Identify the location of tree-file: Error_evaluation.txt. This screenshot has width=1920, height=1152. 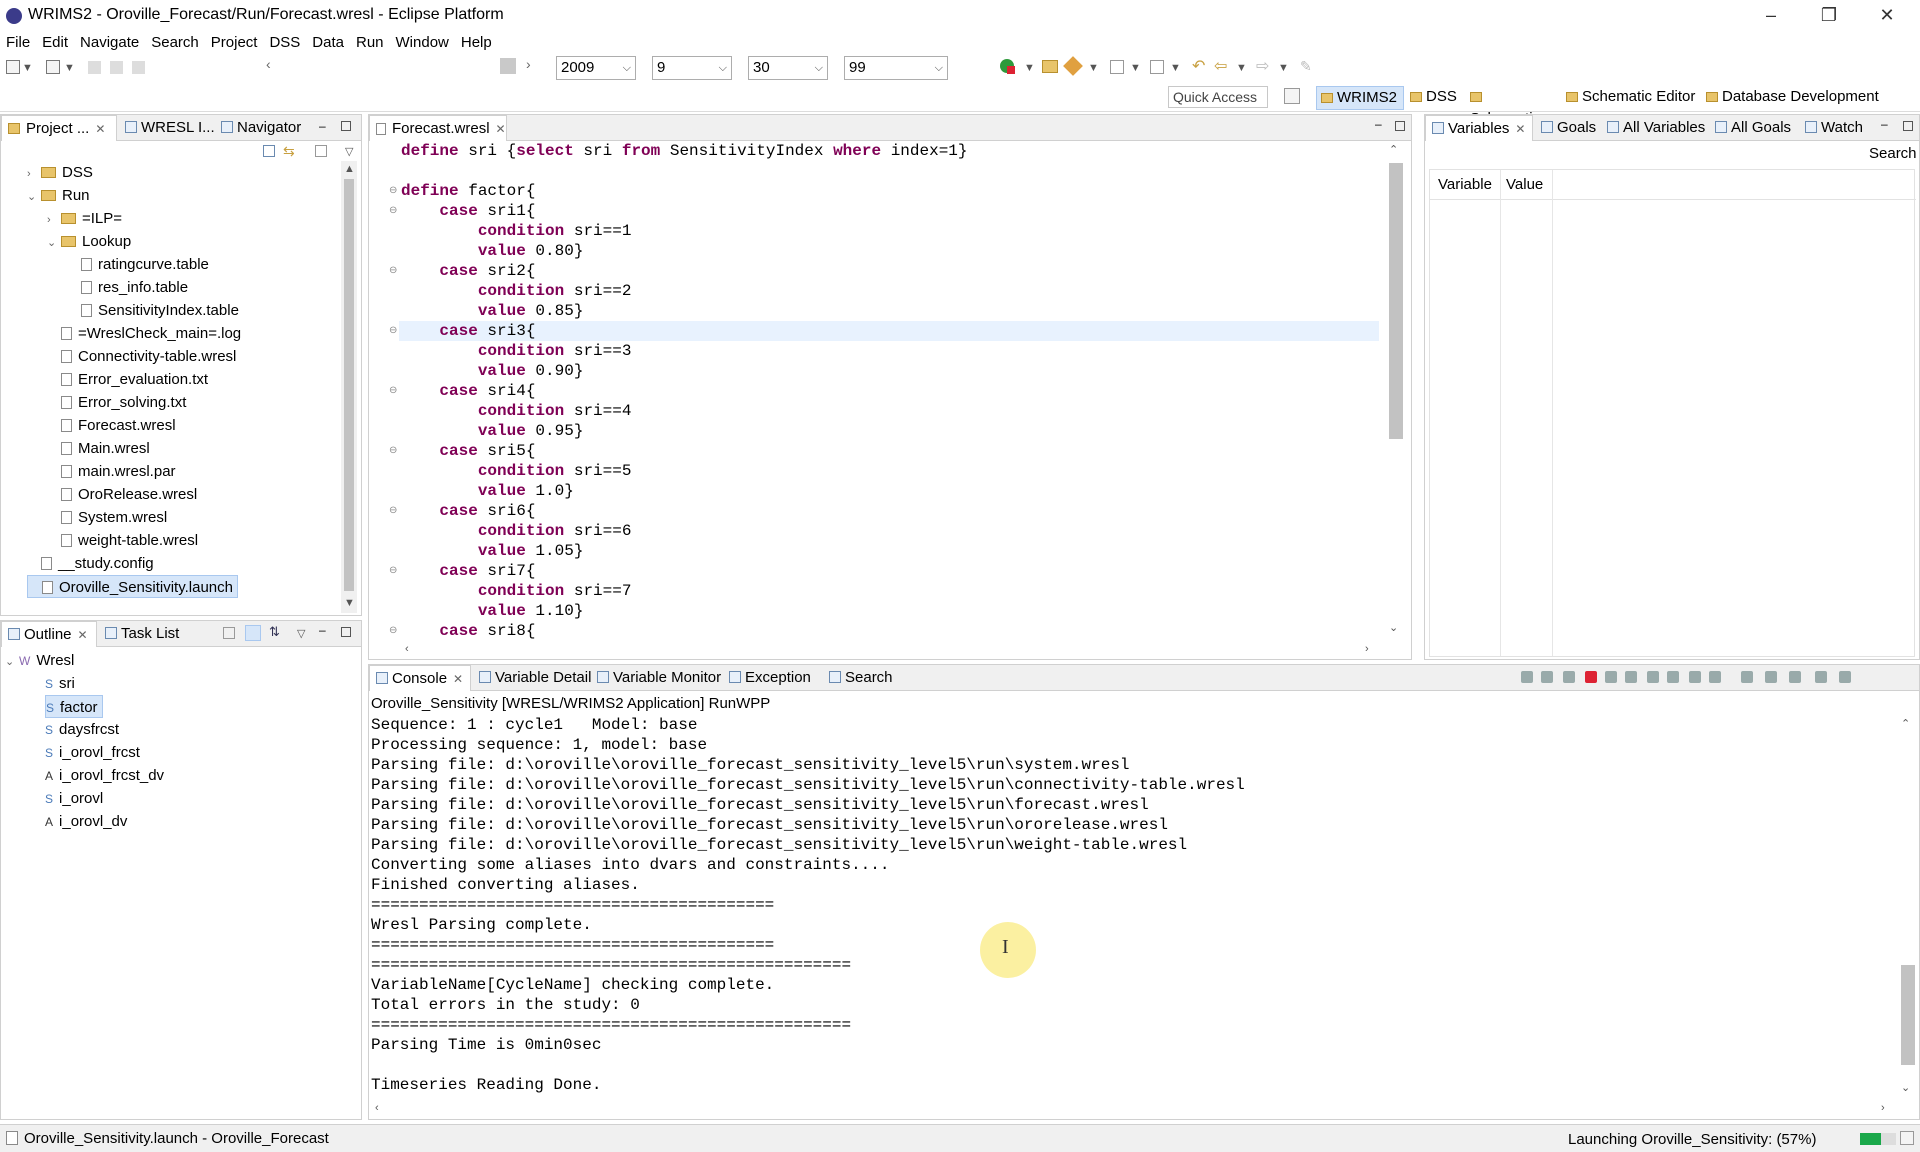
(127, 379).